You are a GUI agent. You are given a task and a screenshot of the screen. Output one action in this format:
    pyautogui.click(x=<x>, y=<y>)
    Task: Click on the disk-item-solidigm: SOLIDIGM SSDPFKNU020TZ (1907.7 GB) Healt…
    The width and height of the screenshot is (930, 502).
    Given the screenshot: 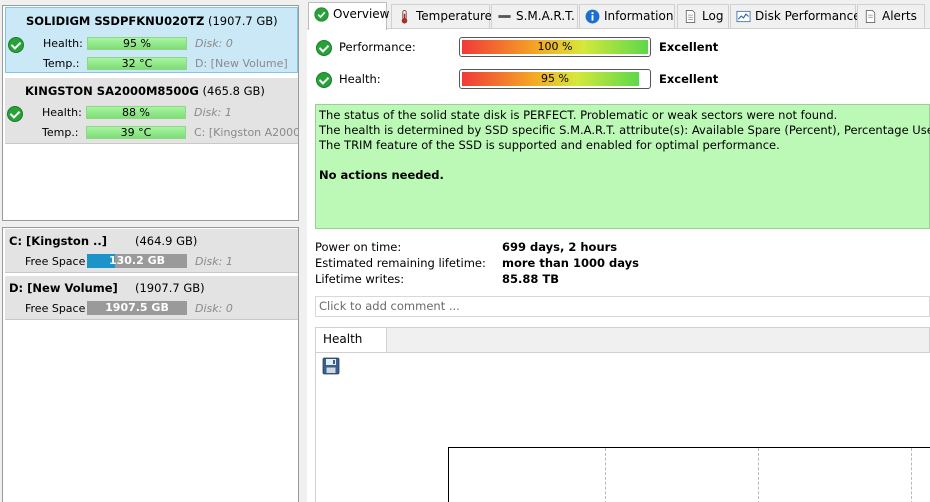 What is the action you would take?
    pyautogui.click(x=151, y=40)
    